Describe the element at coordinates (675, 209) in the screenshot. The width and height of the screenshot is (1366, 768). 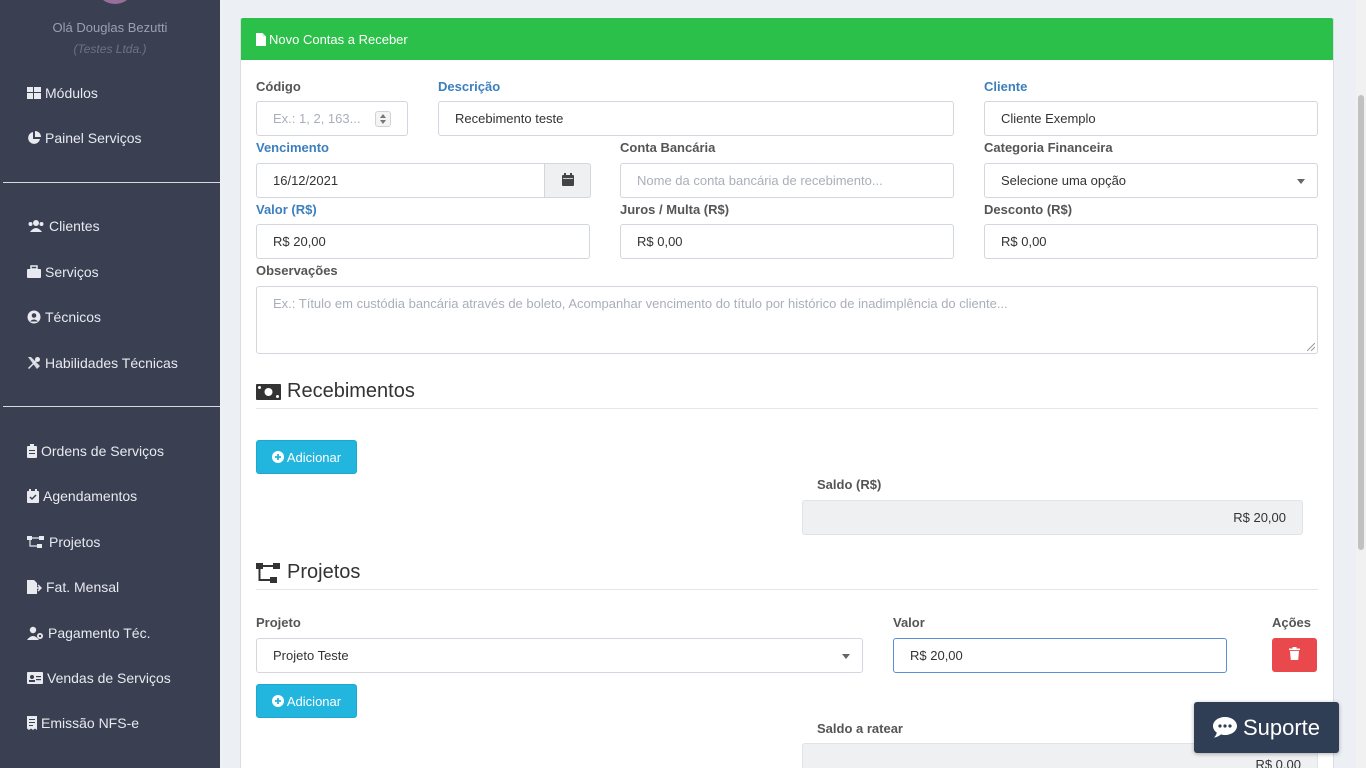
I see `juros-label: Juros / Multa (R$)` at that location.